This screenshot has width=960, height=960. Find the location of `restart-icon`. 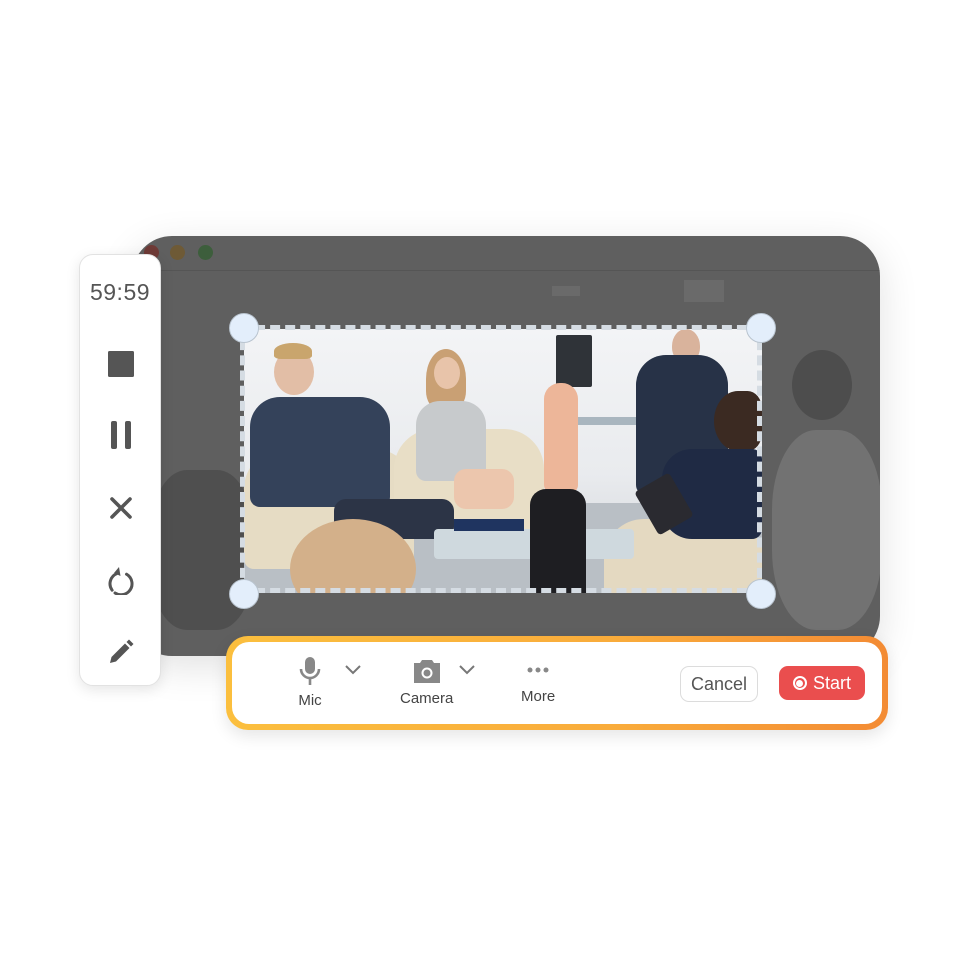

restart-icon is located at coordinates (121, 581).